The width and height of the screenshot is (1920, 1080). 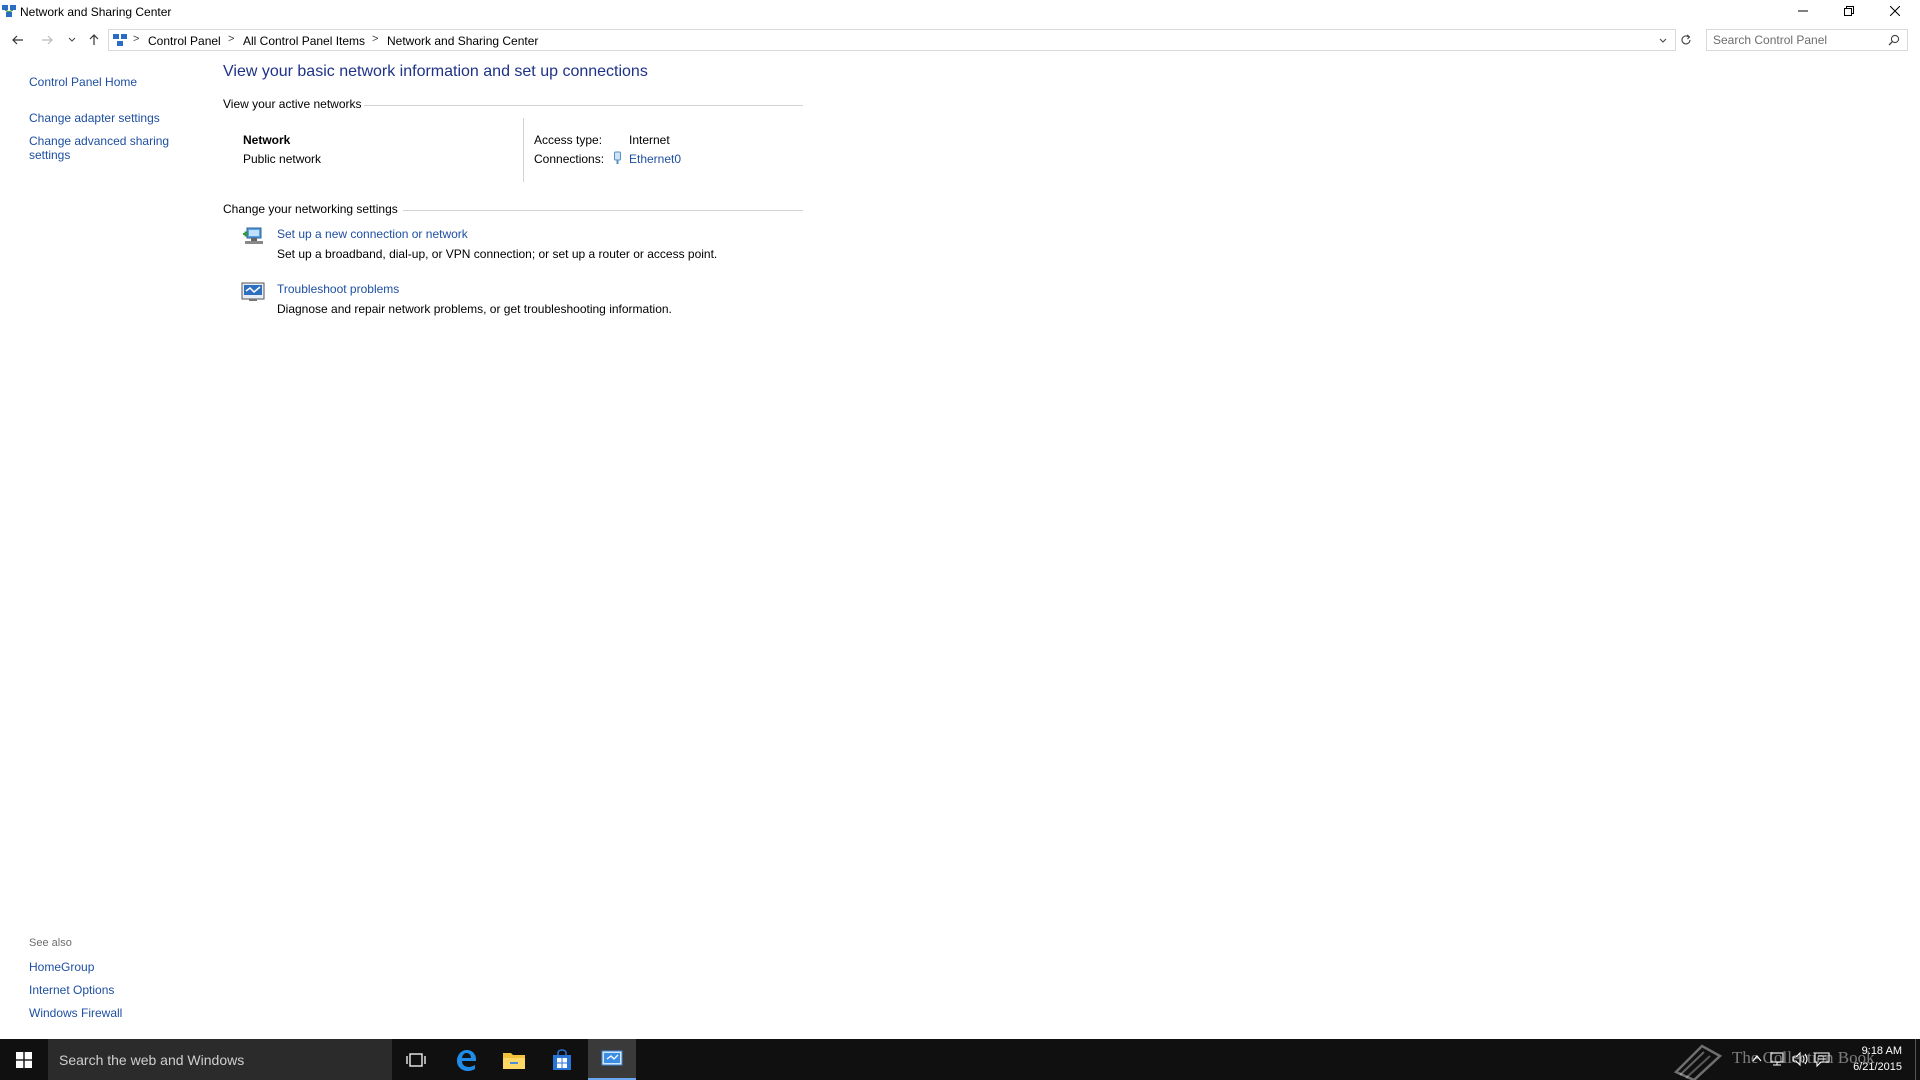 I want to click on refresh-button, so click(x=1686, y=40).